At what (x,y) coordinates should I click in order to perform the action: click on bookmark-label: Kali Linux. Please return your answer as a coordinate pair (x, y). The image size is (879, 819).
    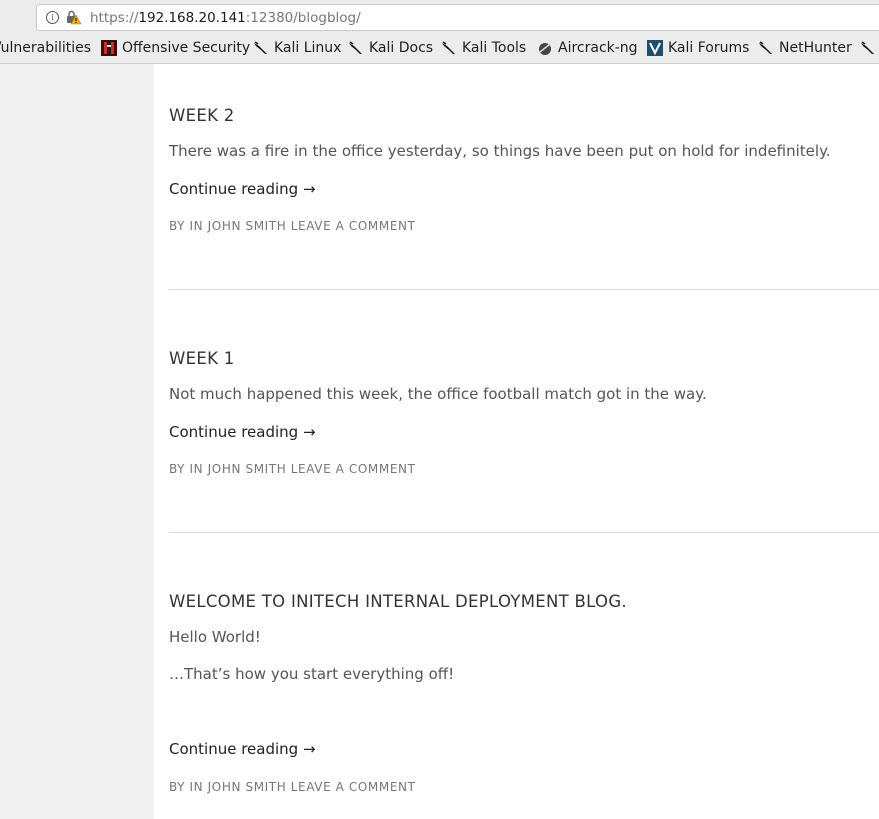
    Looking at the image, I should click on (308, 48).